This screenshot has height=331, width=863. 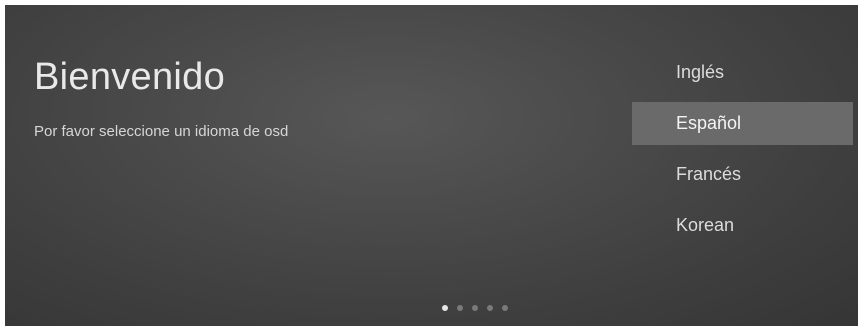 I want to click on page-indicator, so click(x=475, y=308).